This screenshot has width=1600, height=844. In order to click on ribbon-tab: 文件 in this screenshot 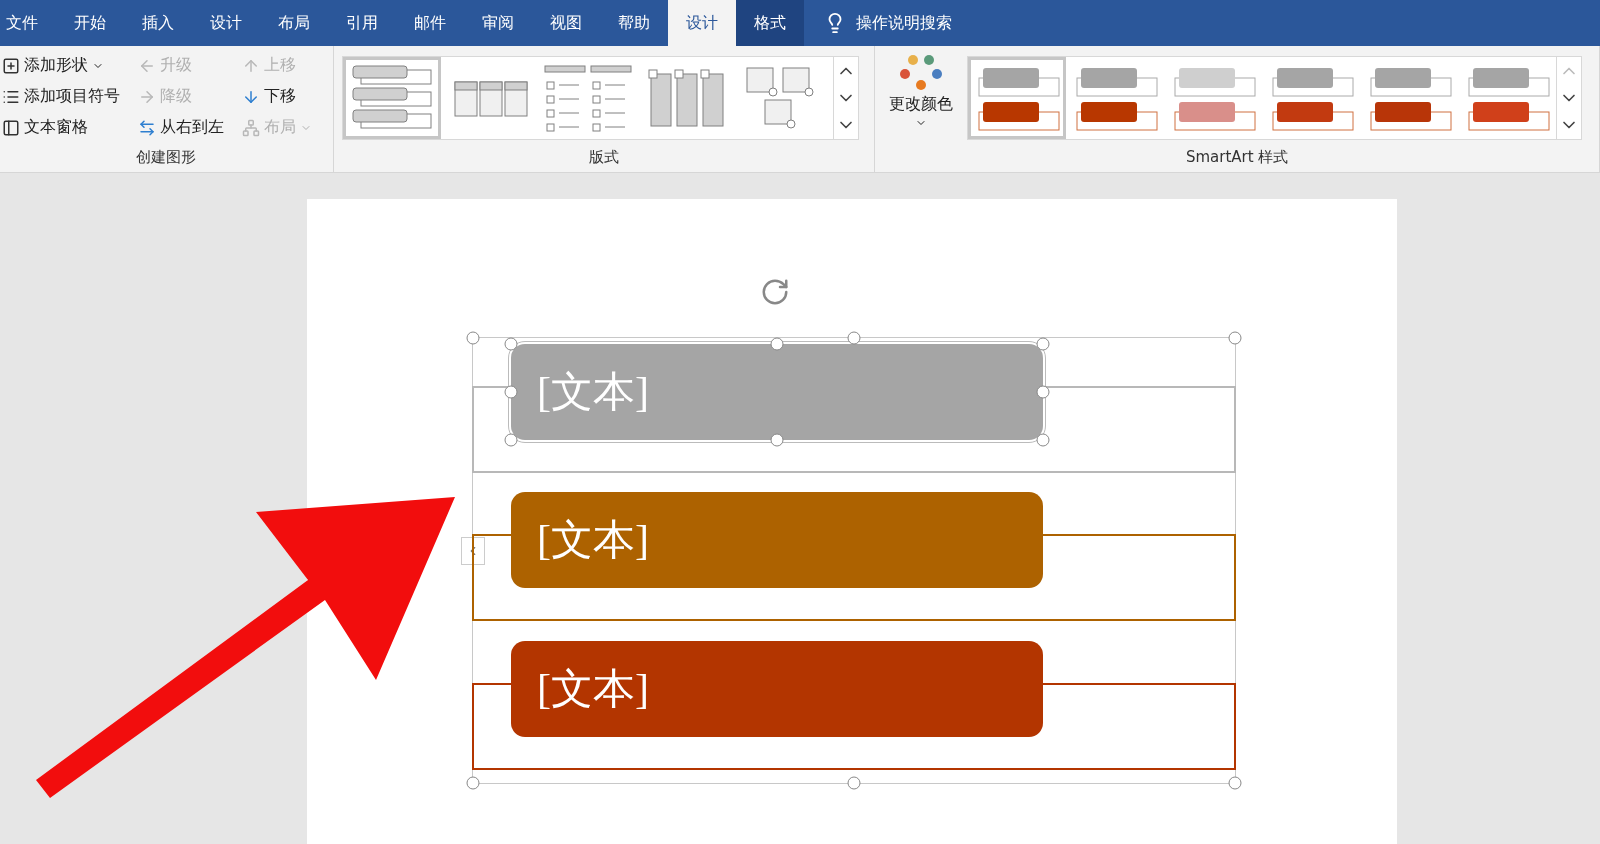, I will do `click(28, 23)`.